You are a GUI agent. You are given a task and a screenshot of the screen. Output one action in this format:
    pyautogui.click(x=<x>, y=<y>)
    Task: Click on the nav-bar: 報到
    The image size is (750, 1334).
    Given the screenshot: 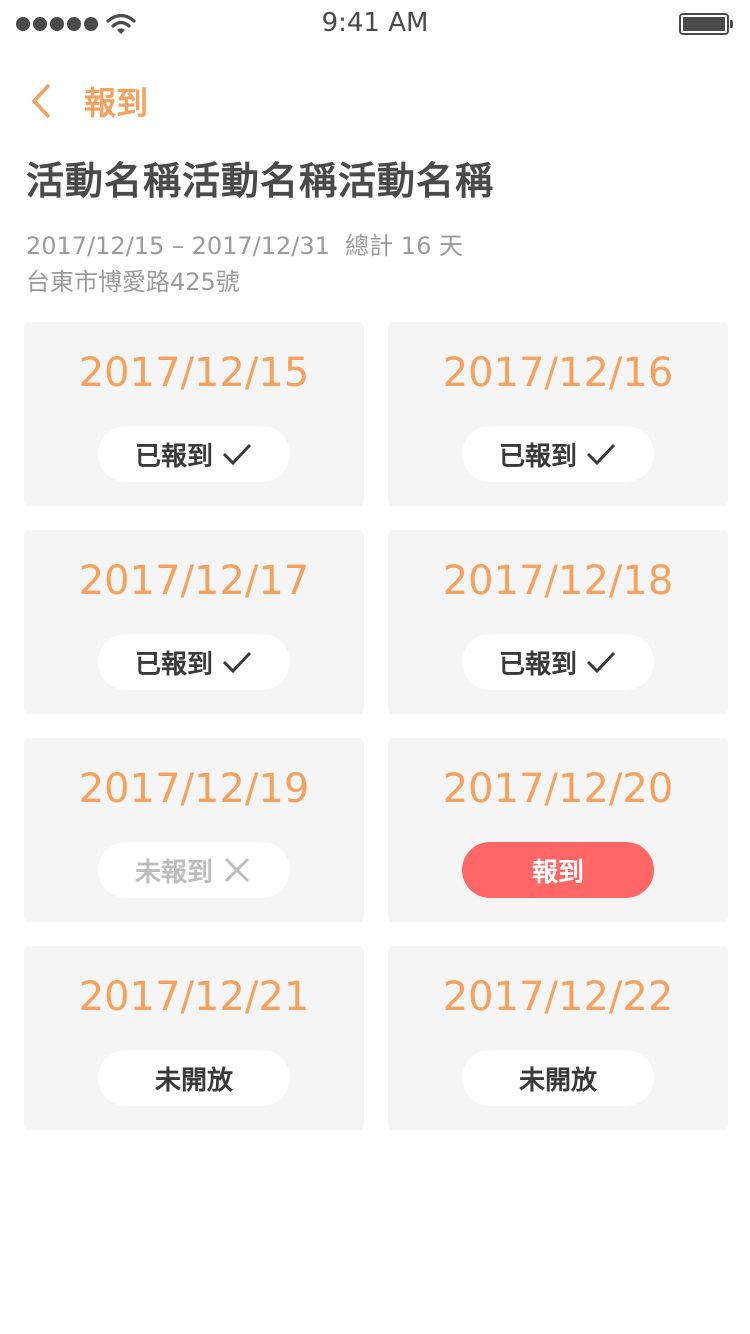 What is the action you would take?
    pyautogui.click(x=375, y=101)
    